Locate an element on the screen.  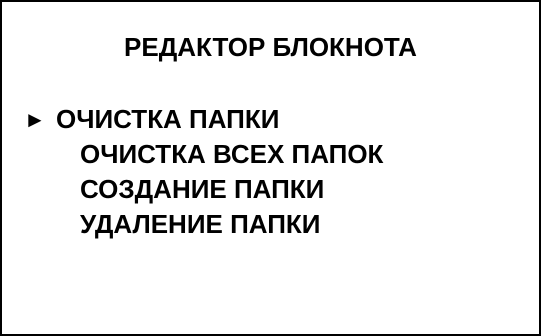
menu-item-clear-all-folders: ОЧИСТКА ВСЕХ ПАПОК is located at coordinates (270, 154).